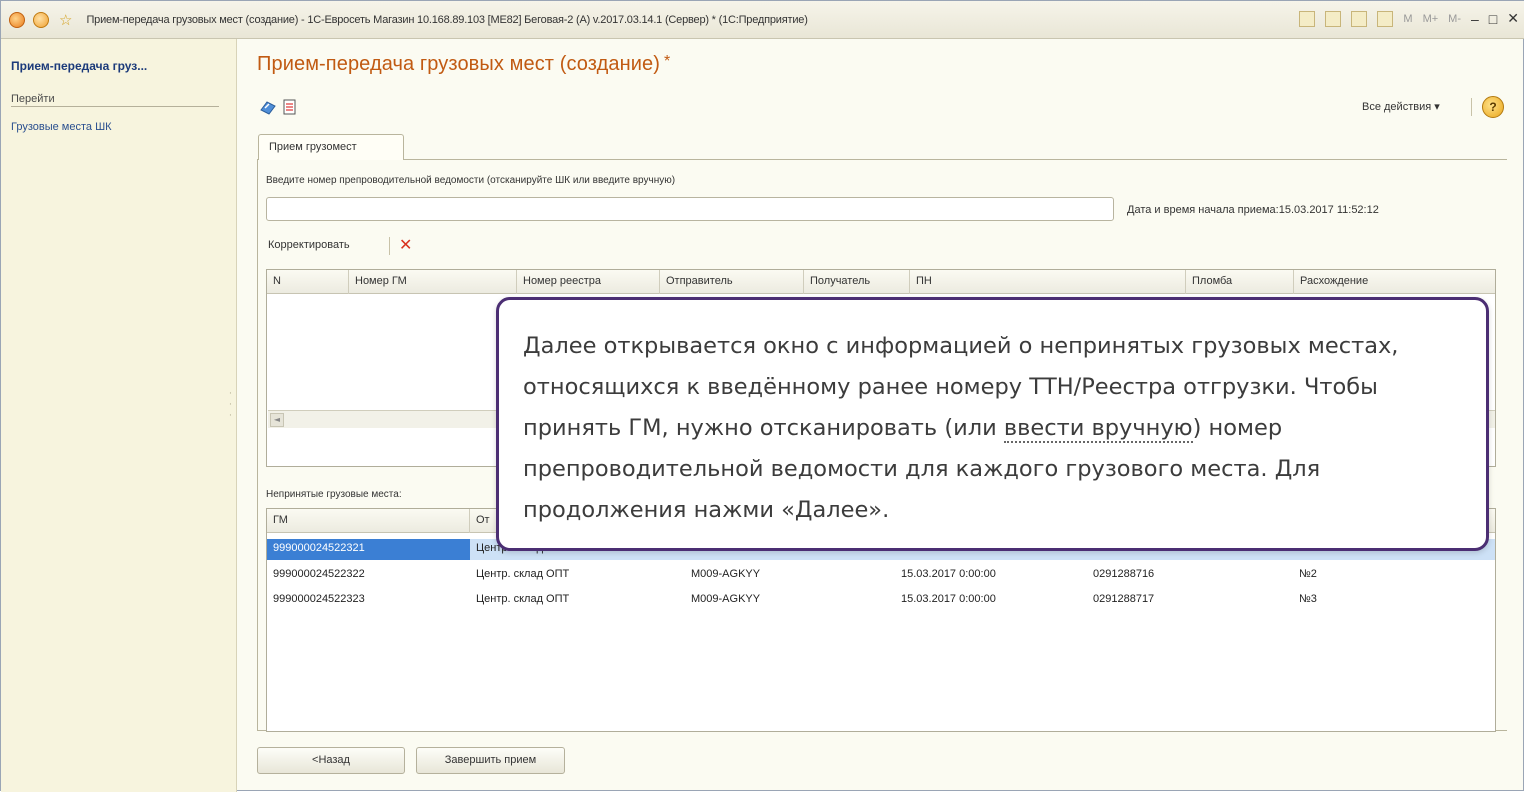  What do you see at coordinates (1308, 574) in the screenshot?
I see `row-seal: №2` at bounding box center [1308, 574].